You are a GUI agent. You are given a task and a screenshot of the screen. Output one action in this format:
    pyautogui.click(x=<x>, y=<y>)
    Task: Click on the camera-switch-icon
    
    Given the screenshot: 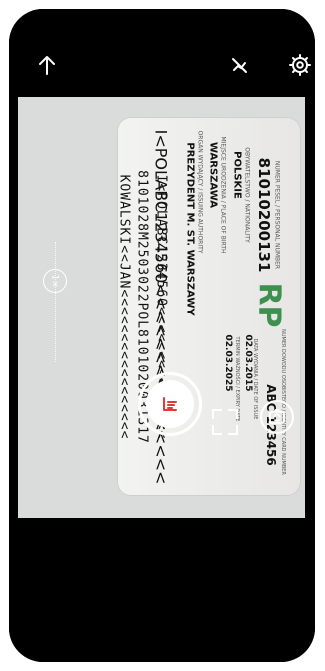 What is the action you would take?
    pyautogui.click(x=277, y=416)
    